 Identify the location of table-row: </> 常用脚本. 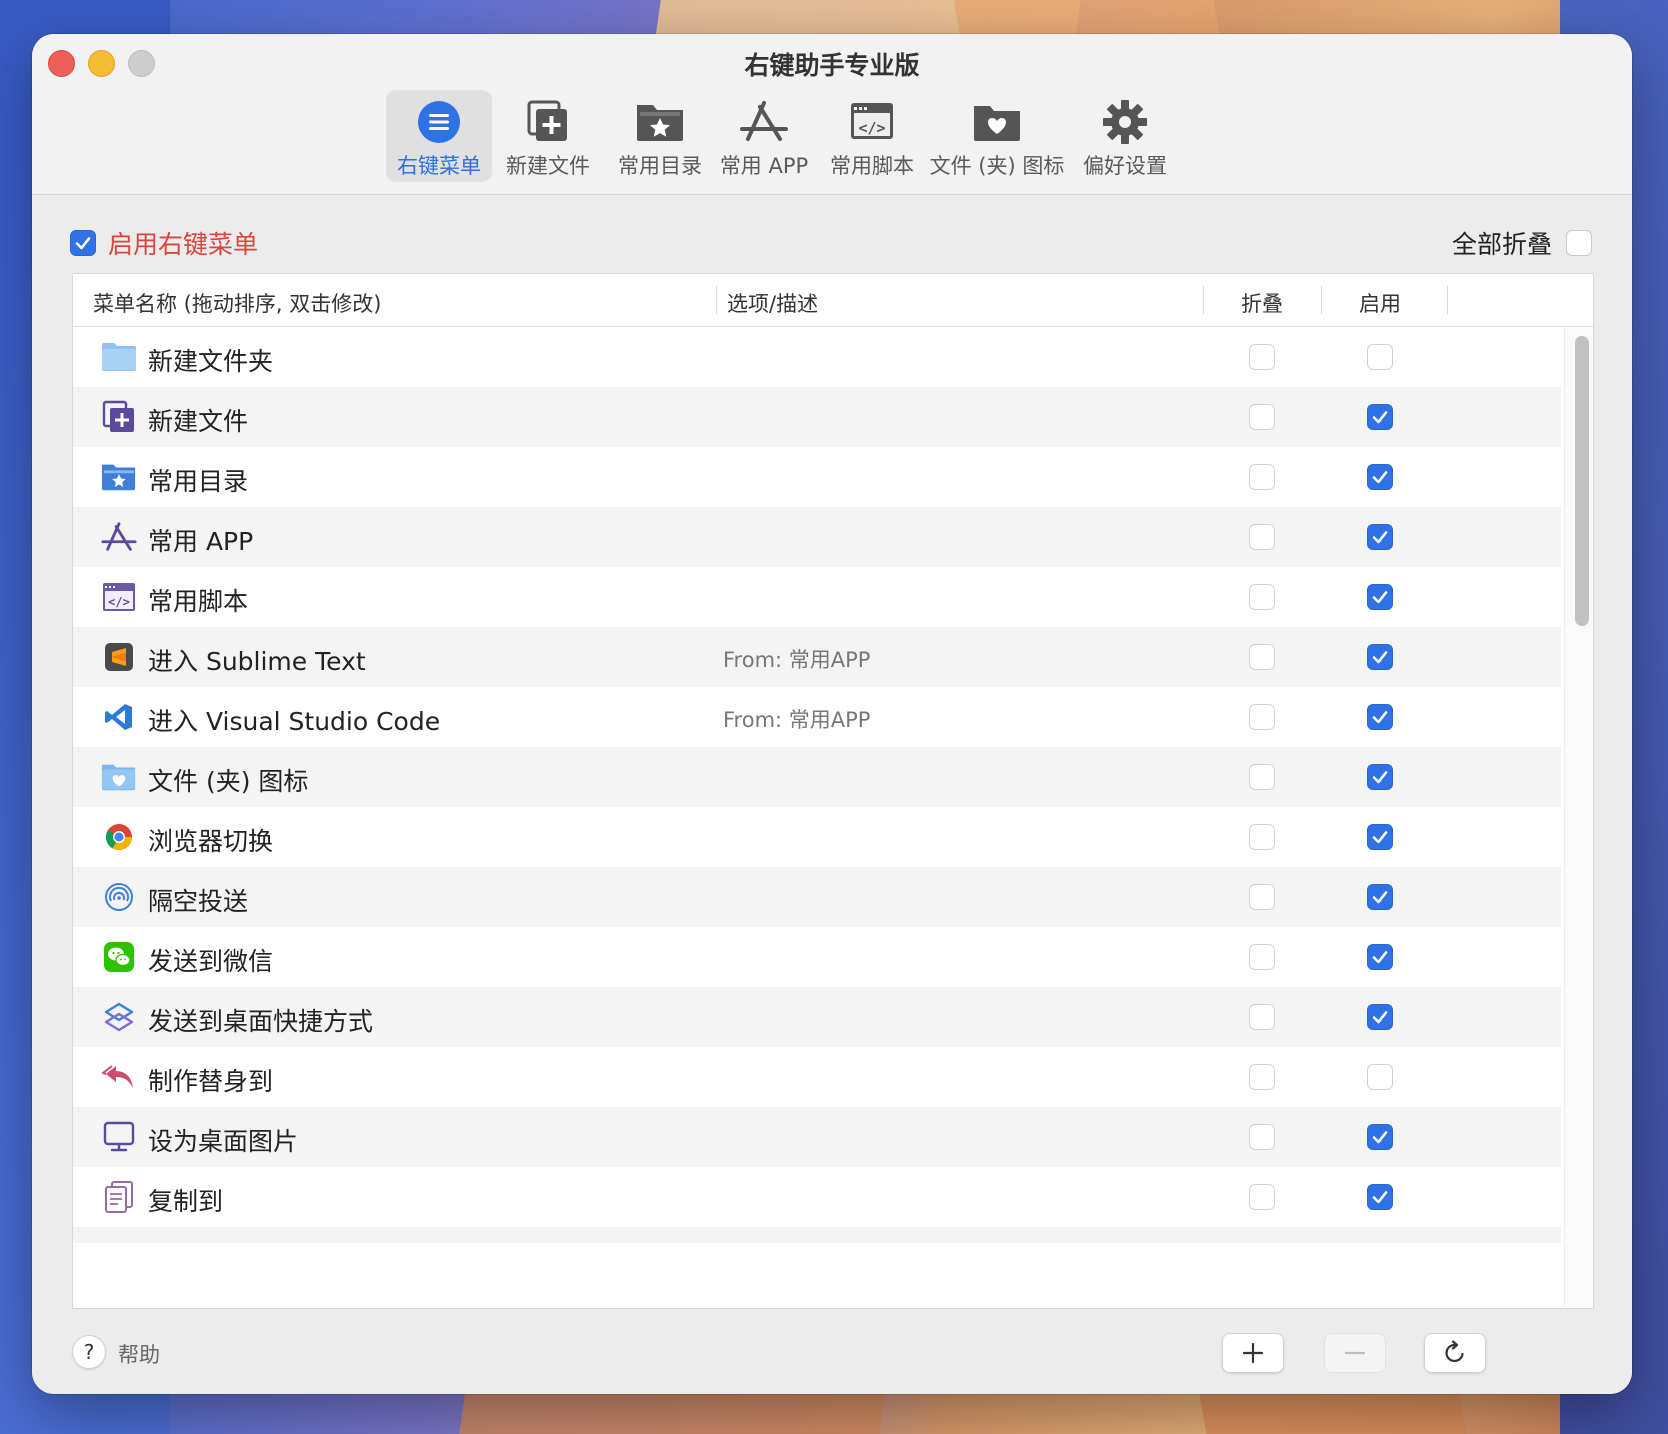
(817, 597).